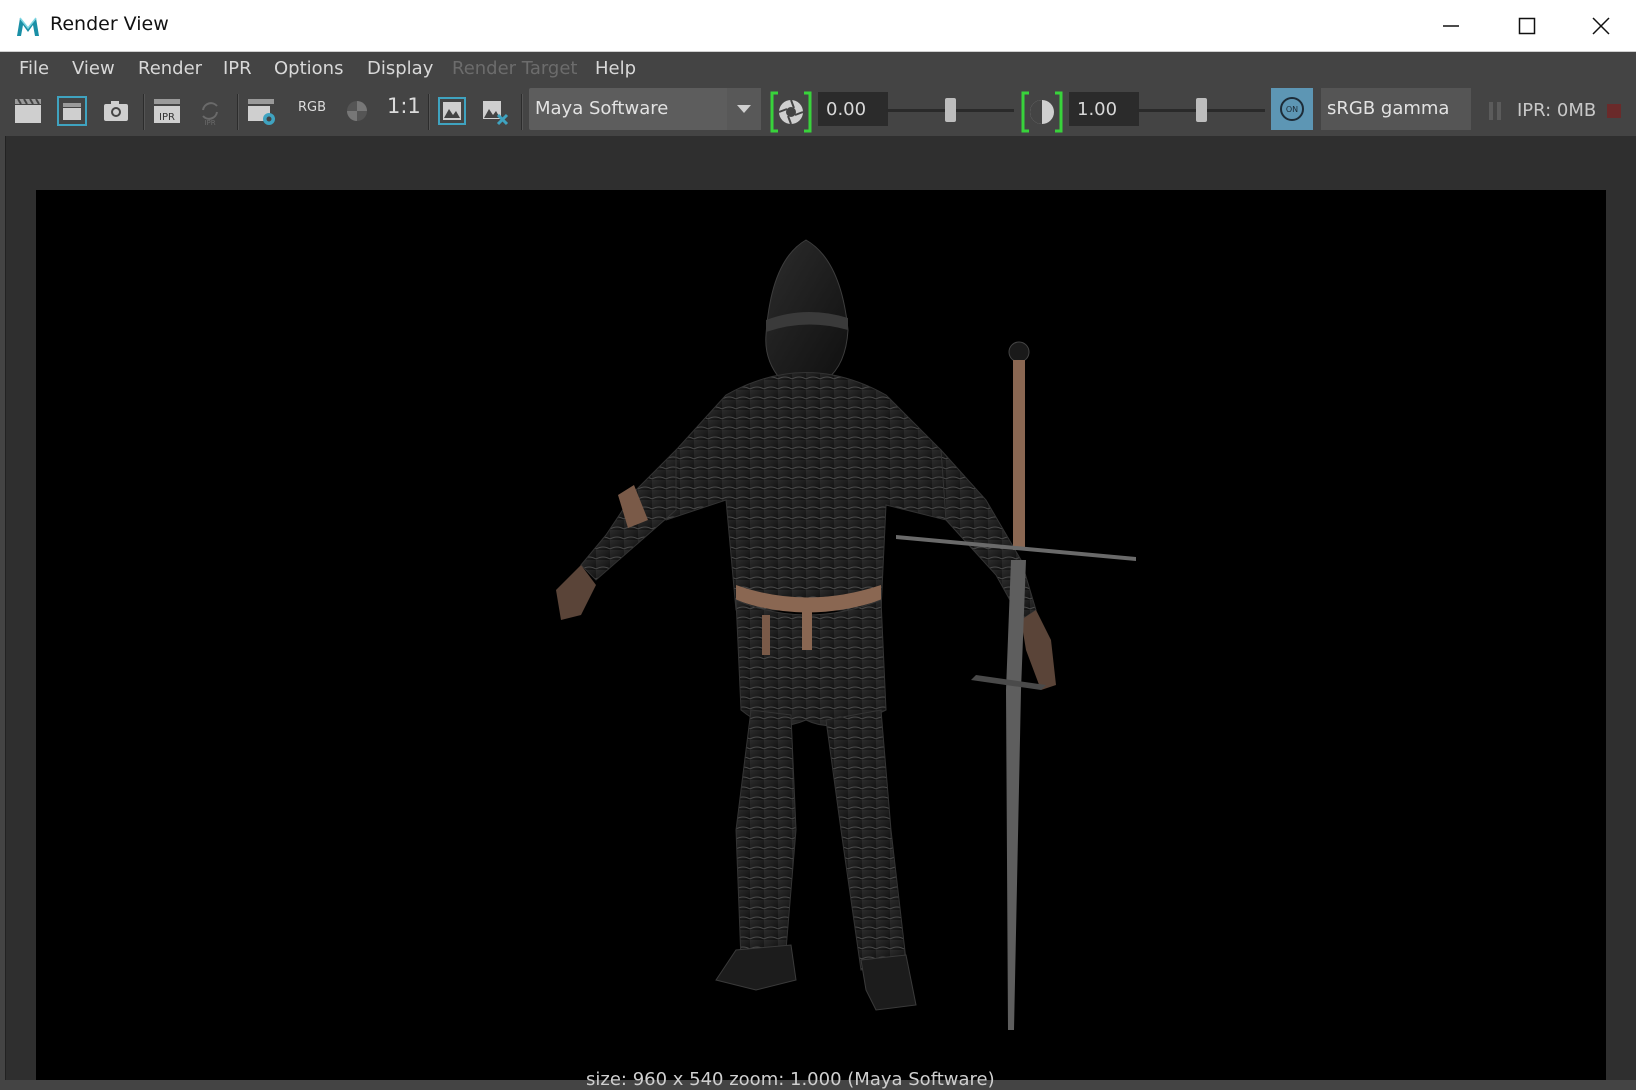  Describe the element at coordinates (1201, 110) in the screenshot. I see `gamma-slider-handle` at that location.